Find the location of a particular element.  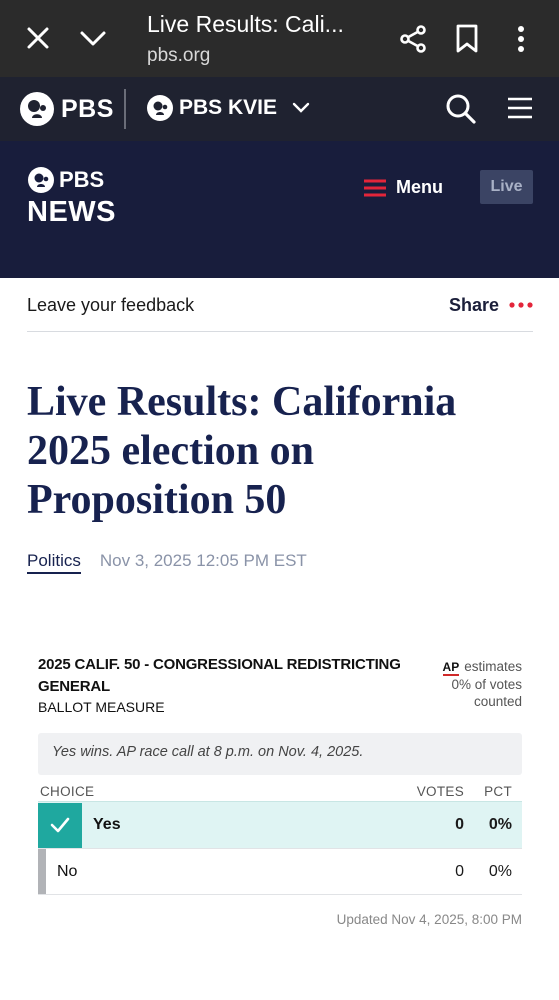

menu-label: Menu is located at coordinates (419, 187).